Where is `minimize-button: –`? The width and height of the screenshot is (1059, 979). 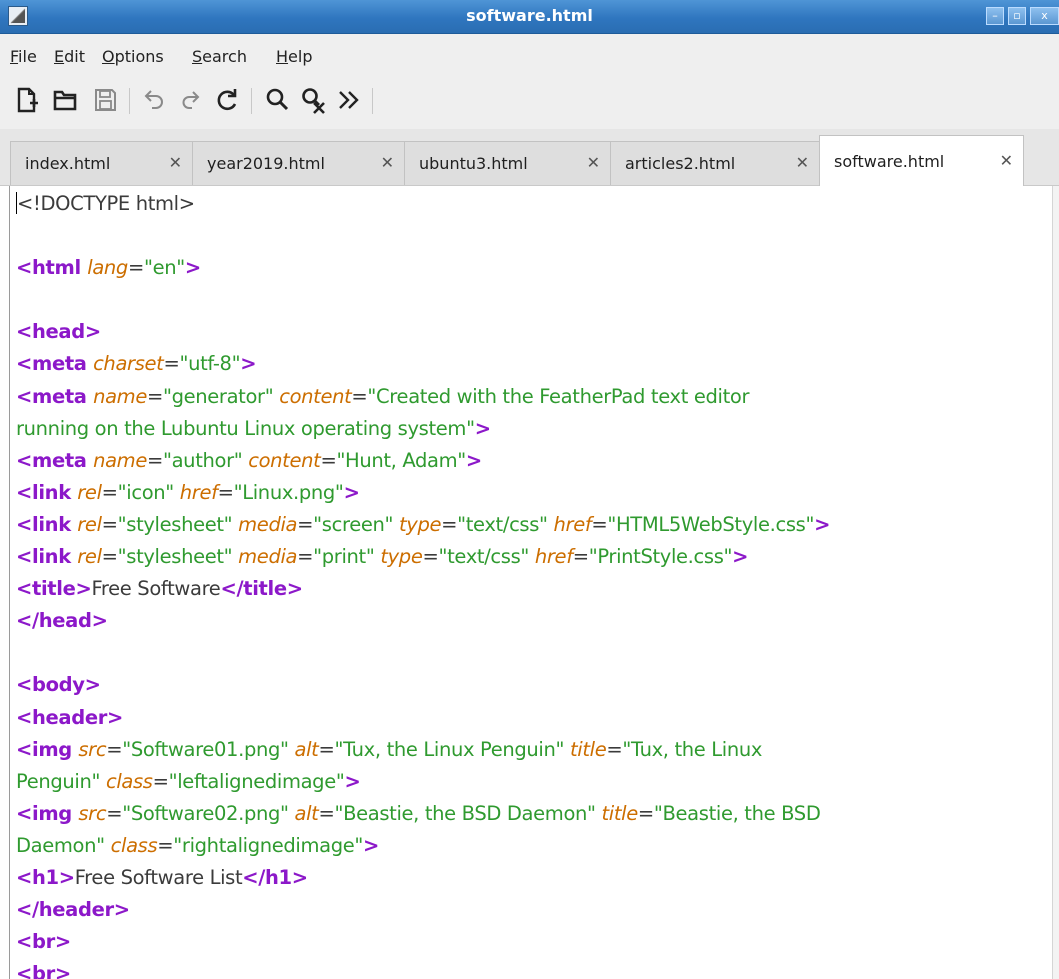
minimize-button: – is located at coordinates (995, 16).